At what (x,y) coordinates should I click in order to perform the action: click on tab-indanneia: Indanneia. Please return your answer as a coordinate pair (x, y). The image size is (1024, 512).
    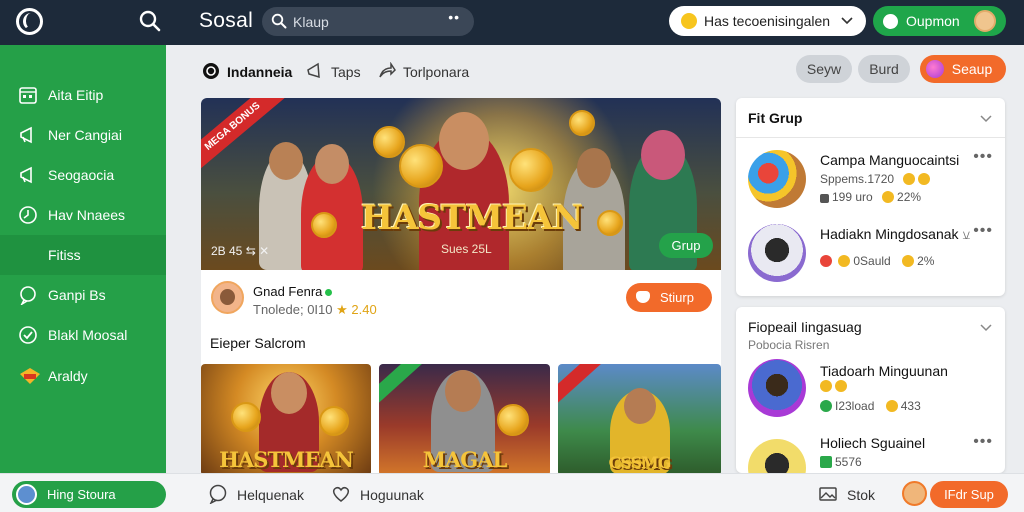
    Looking at the image, I should click on (248, 73).